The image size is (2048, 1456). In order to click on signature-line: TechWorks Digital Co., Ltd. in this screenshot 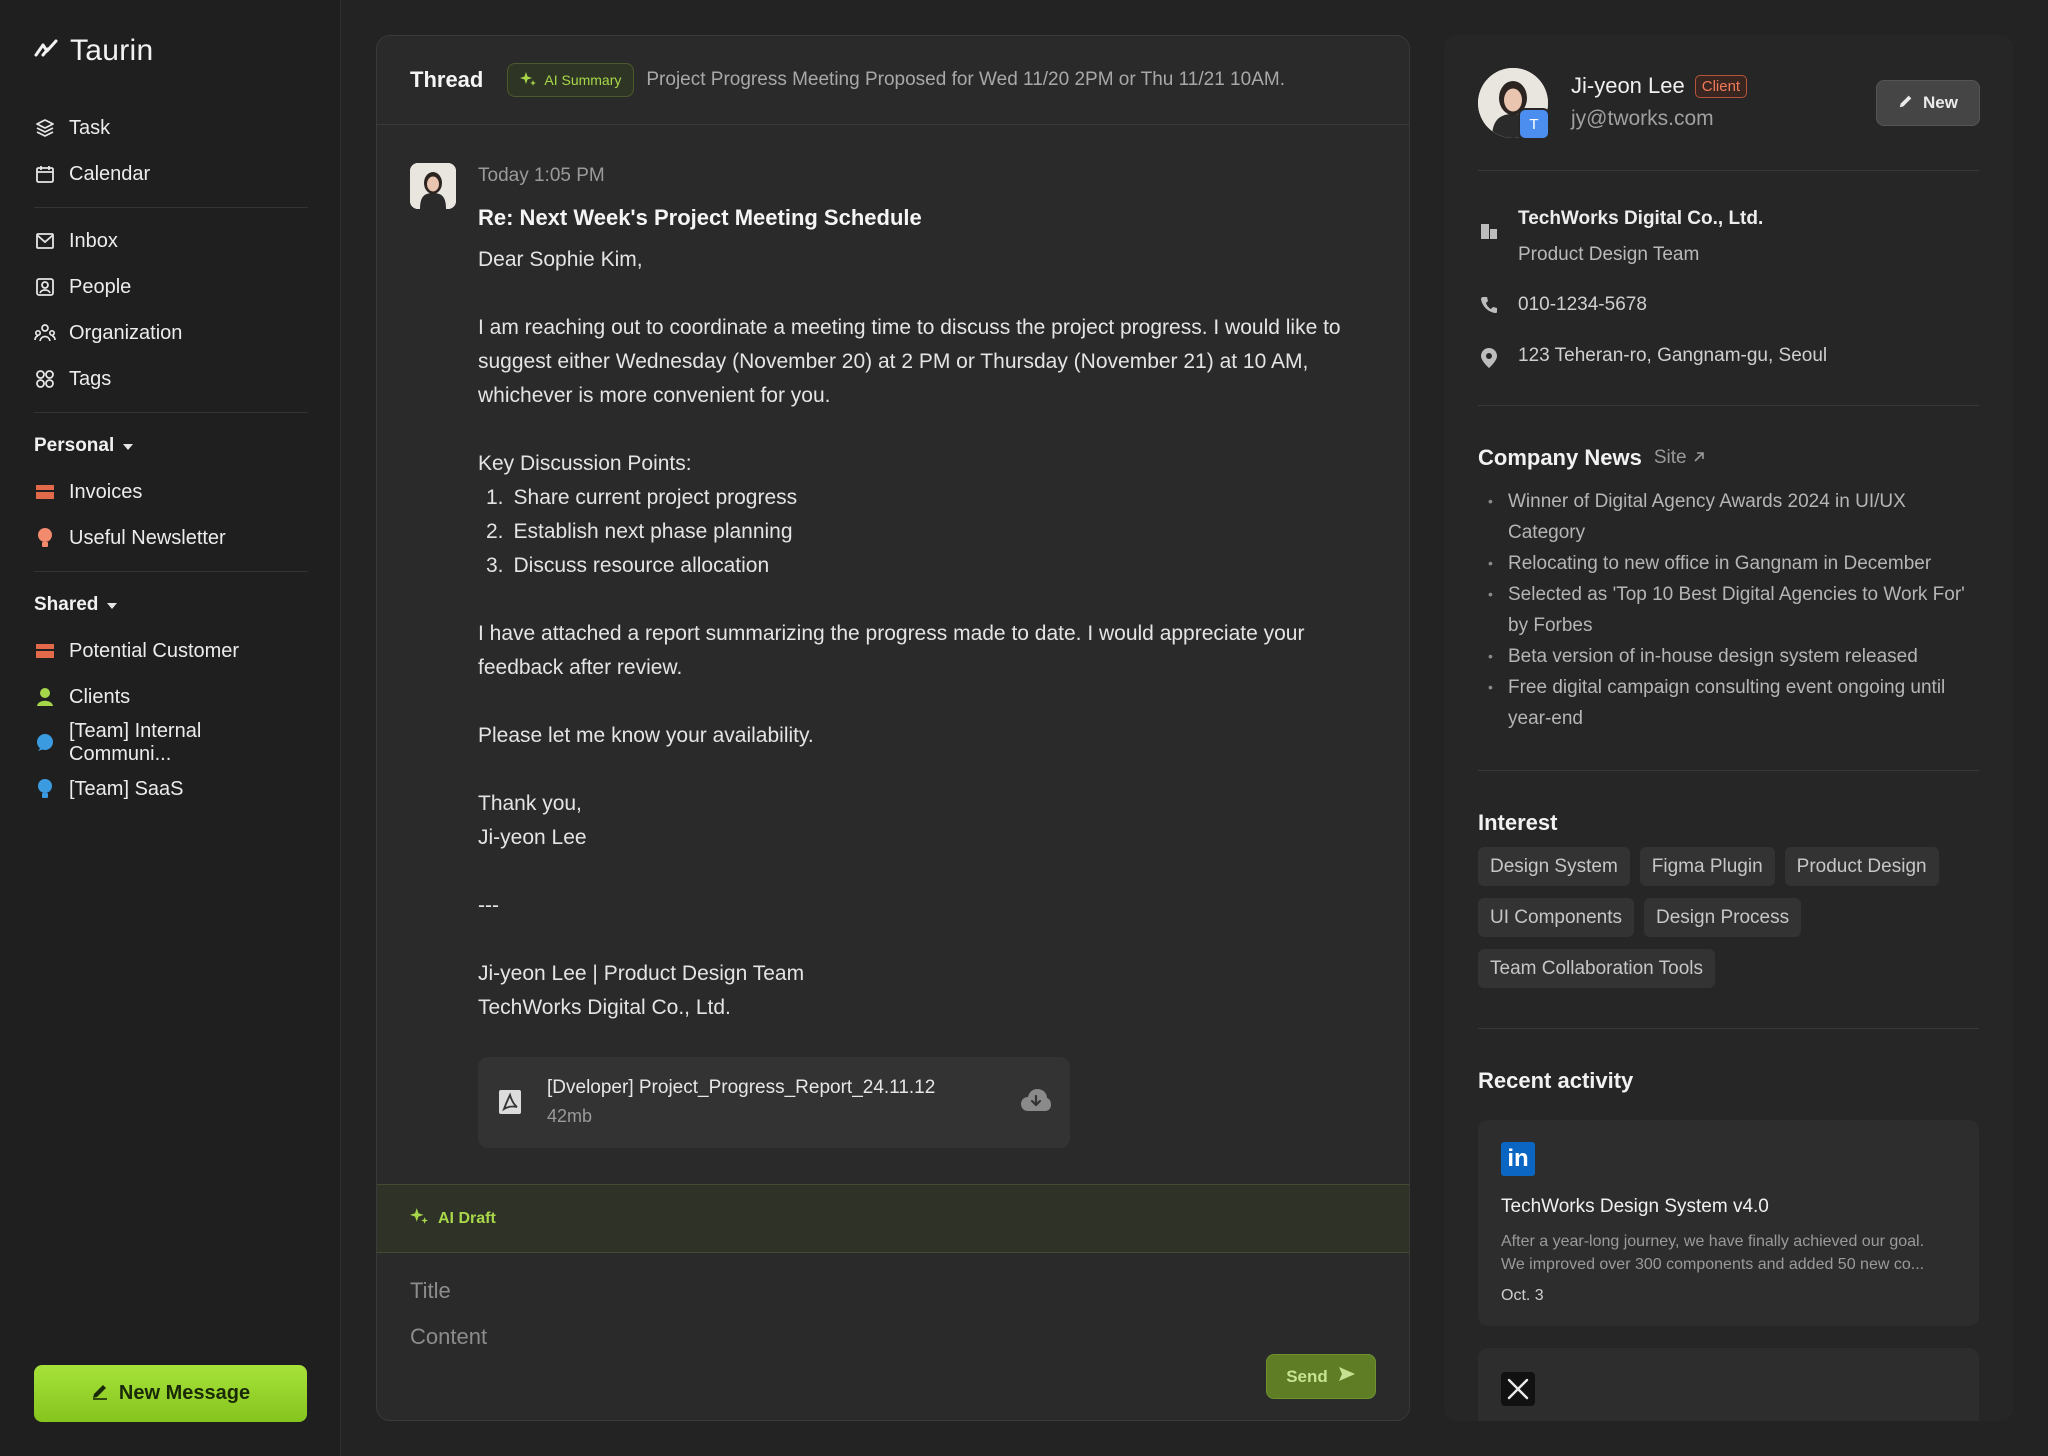, I will do `click(604, 1007)`.